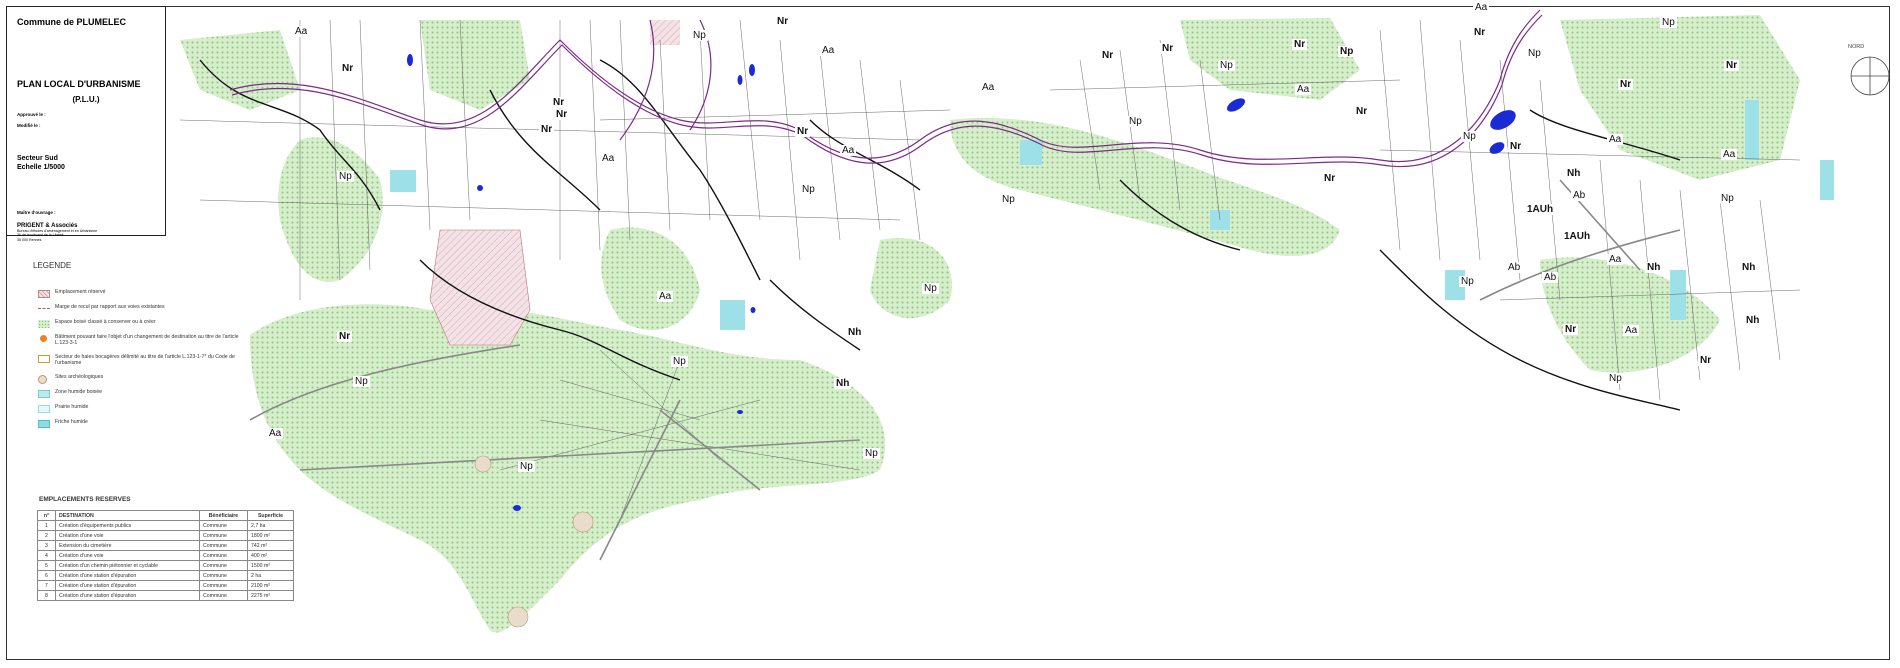 The width and height of the screenshot is (1900, 668). What do you see at coordinates (138, 409) in the screenshot?
I see `legend-item: Prairie humide` at bounding box center [138, 409].